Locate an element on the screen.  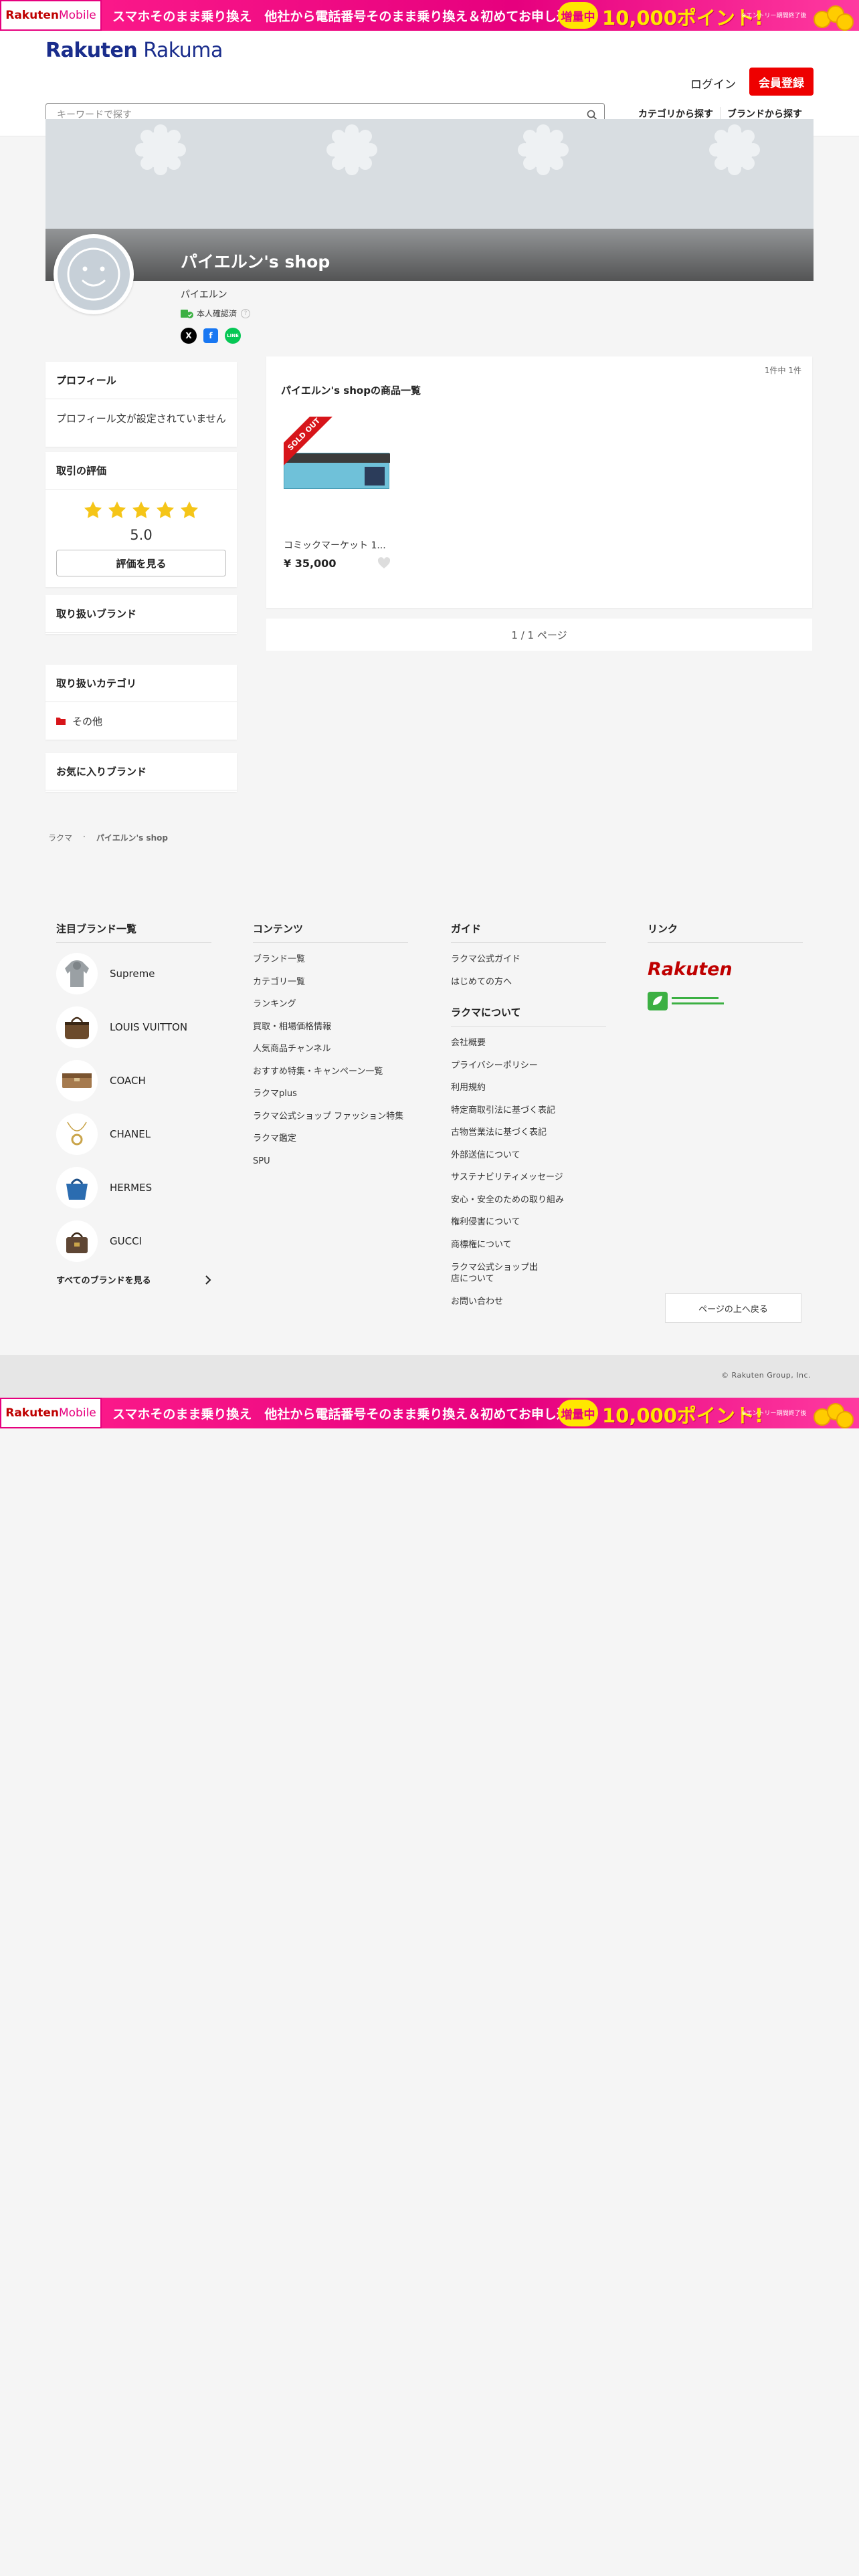
x-share-icon: X is located at coordinates (189, 336).